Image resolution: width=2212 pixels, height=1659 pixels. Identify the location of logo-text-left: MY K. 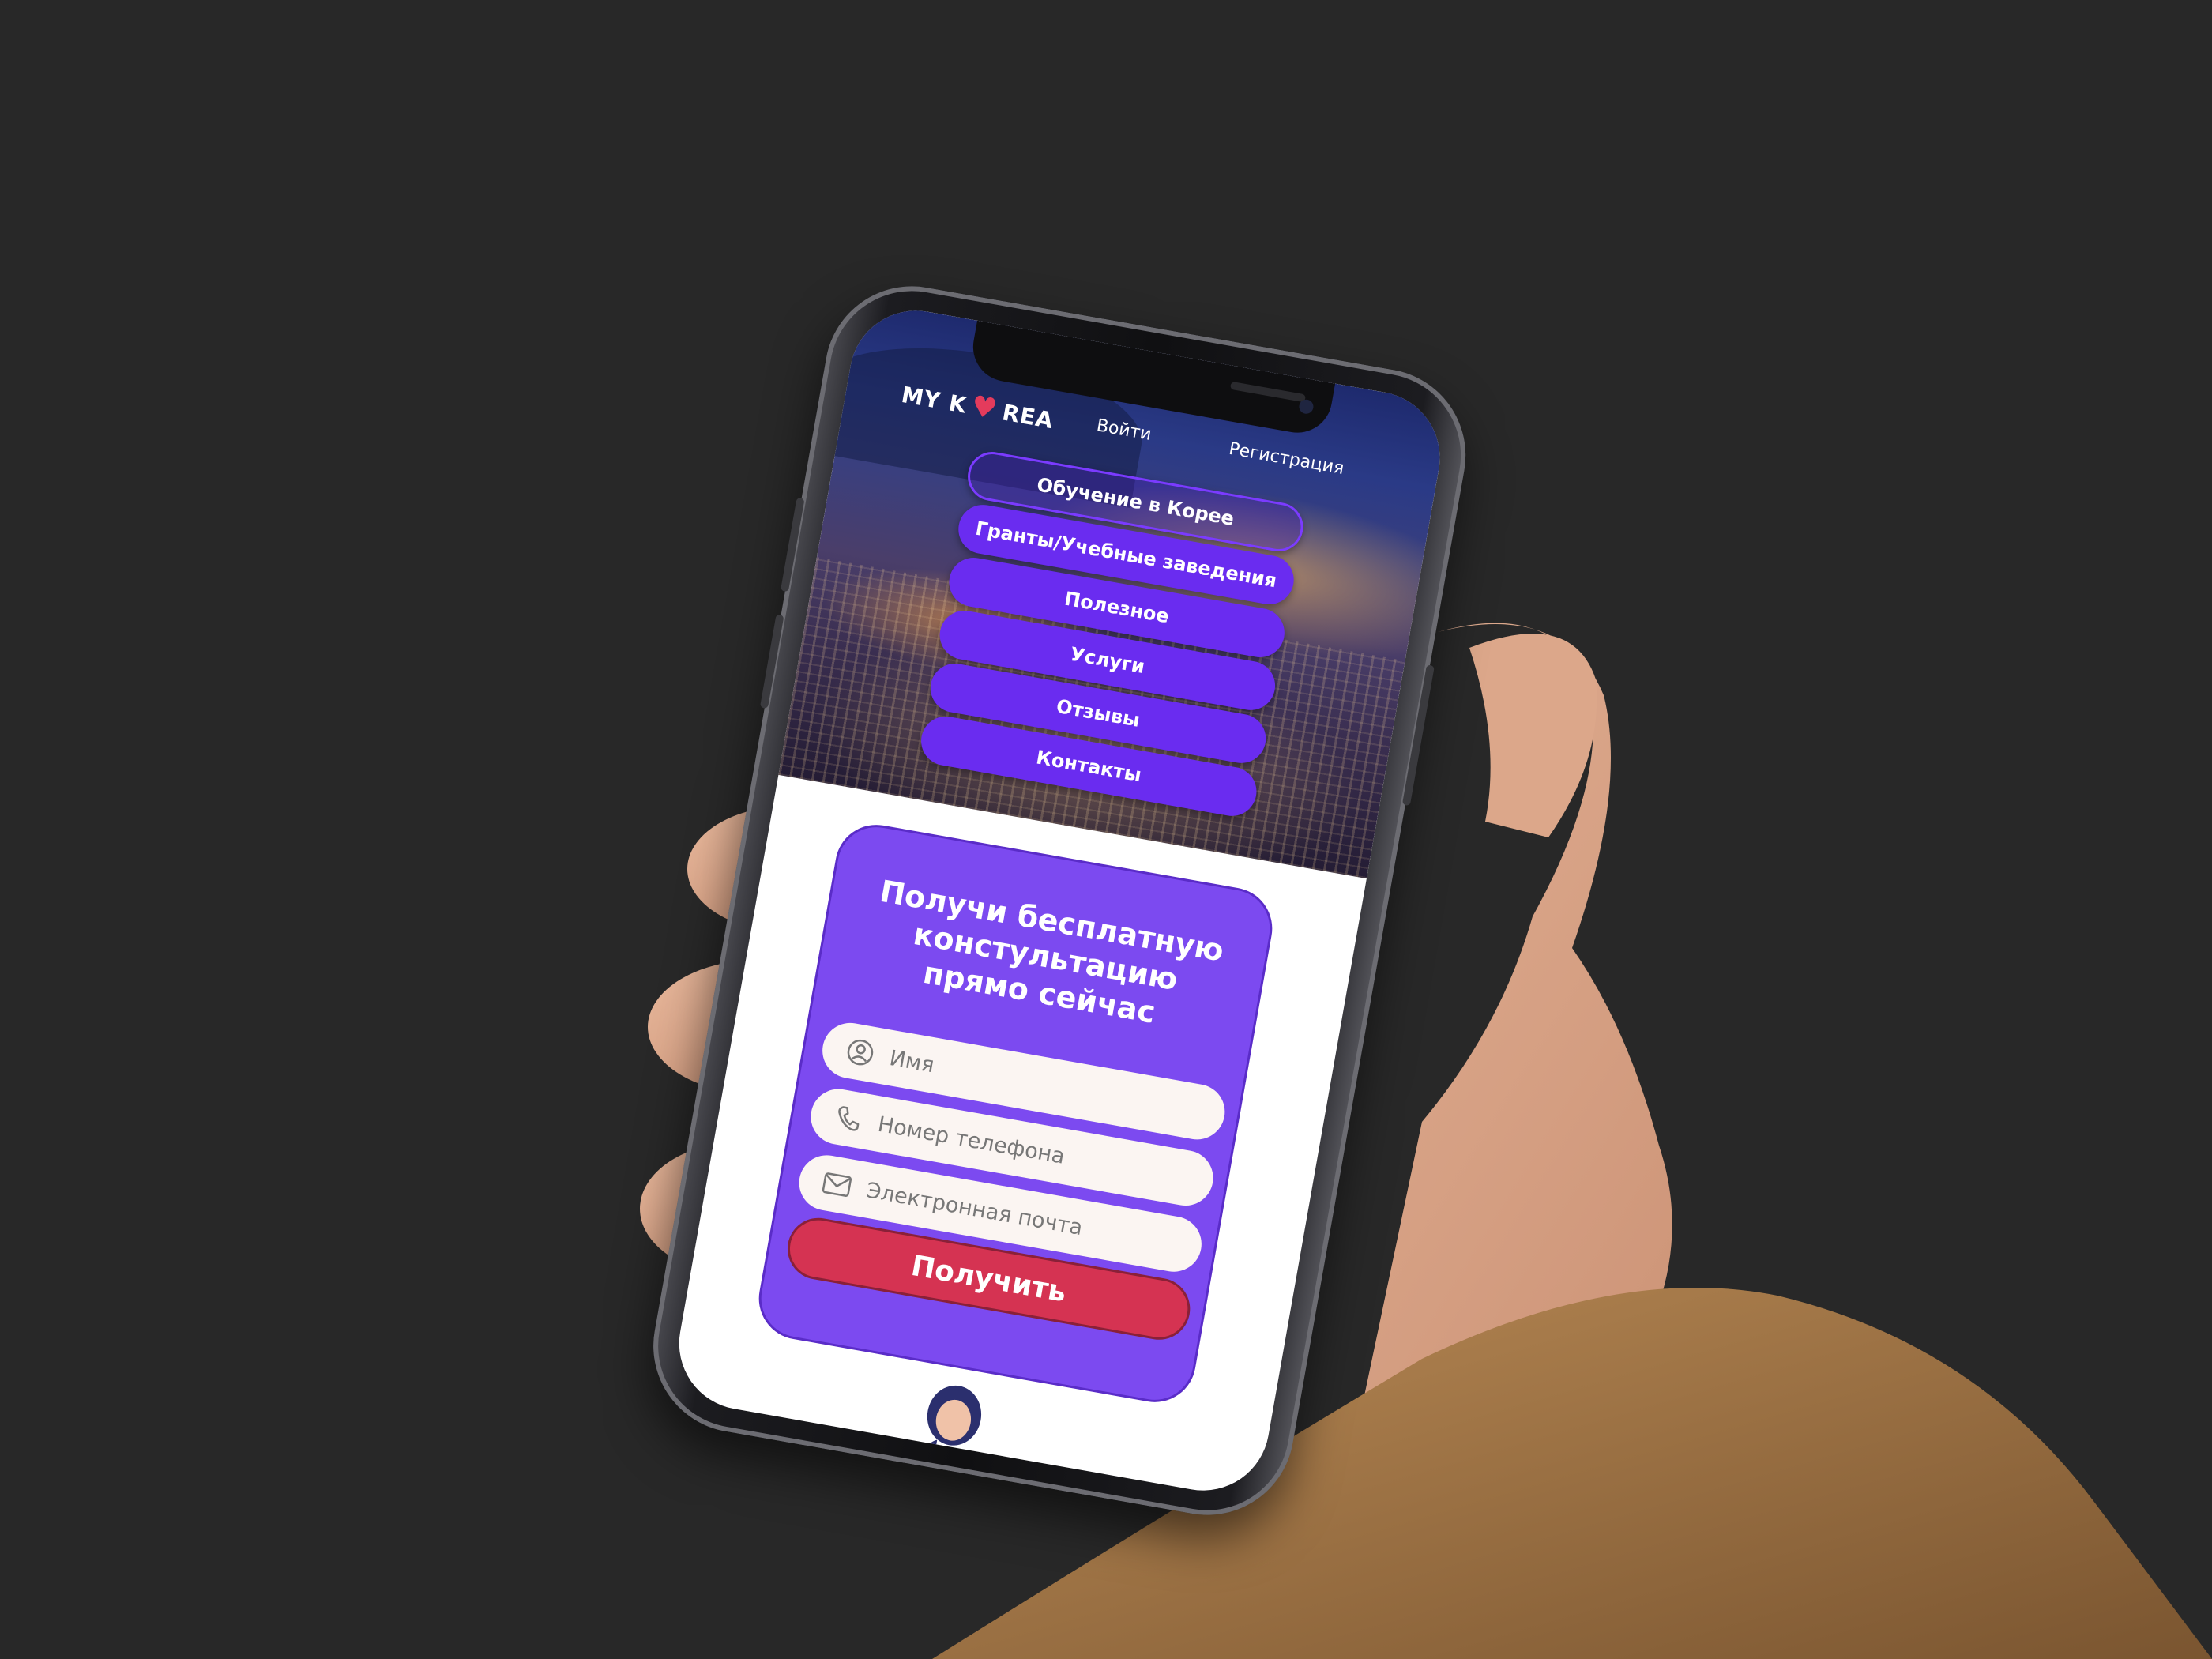
(934, 400).